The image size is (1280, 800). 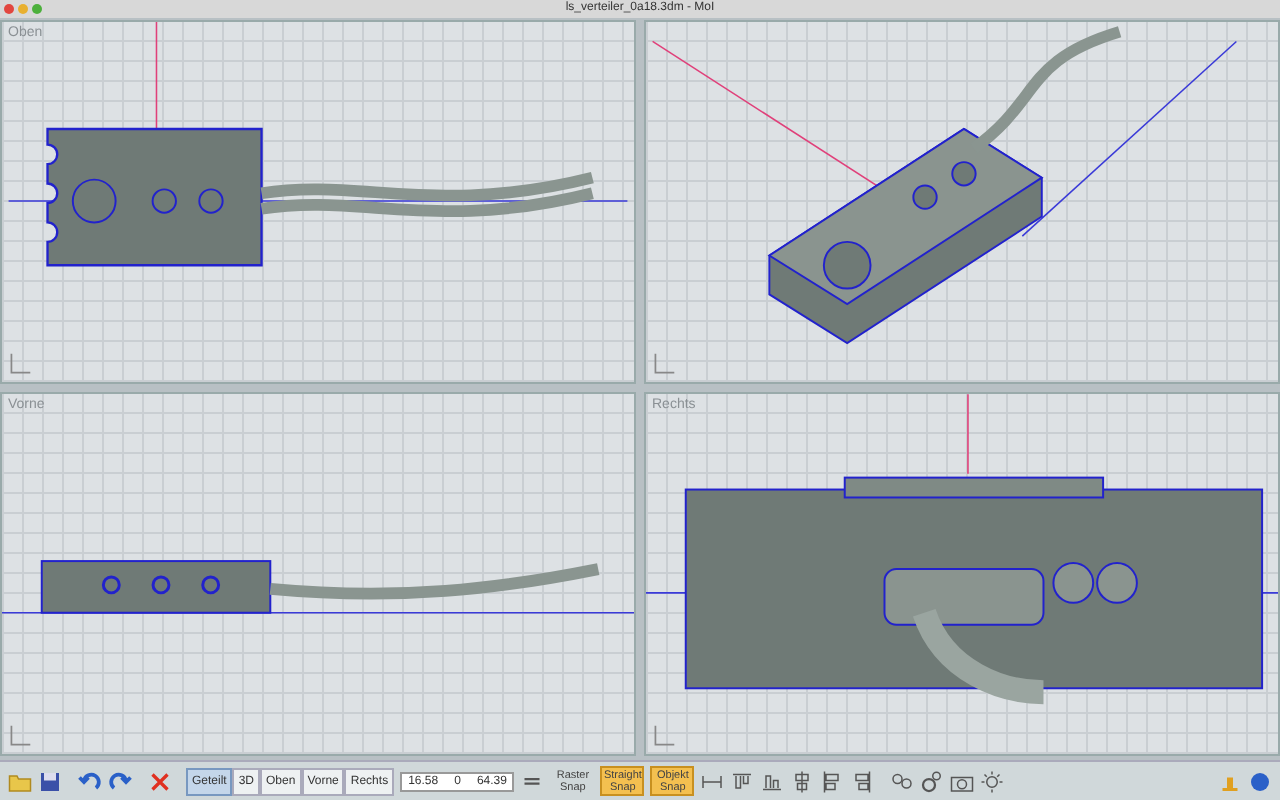 I want to click on light-bulb-icon, so click(x=992, y=781).